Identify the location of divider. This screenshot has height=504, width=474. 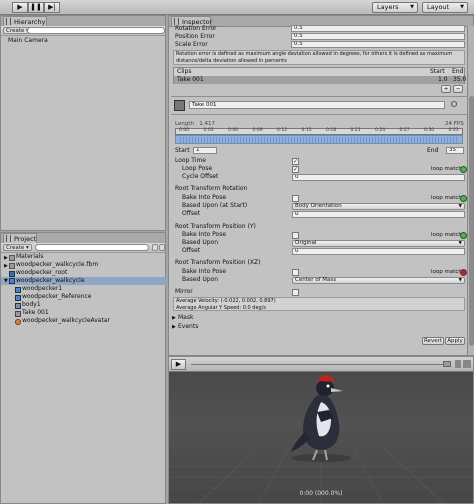
(319, 114).